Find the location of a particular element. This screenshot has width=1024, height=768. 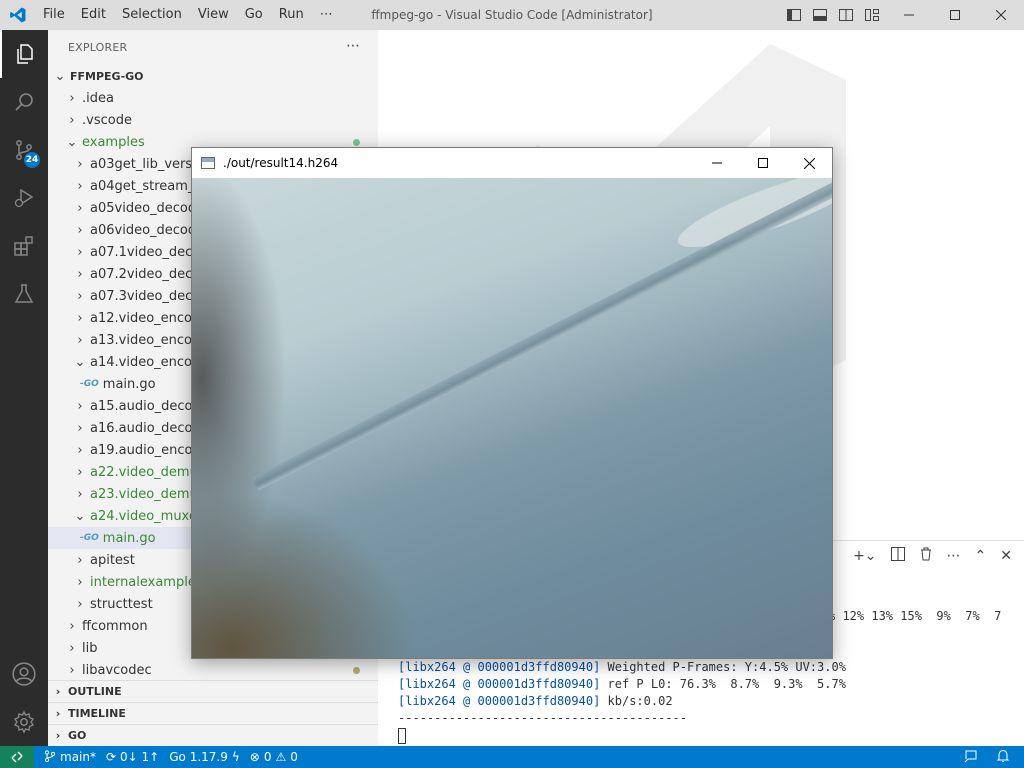

maximize-panel-icon: ⌃ is located at coordinates (981, 556).